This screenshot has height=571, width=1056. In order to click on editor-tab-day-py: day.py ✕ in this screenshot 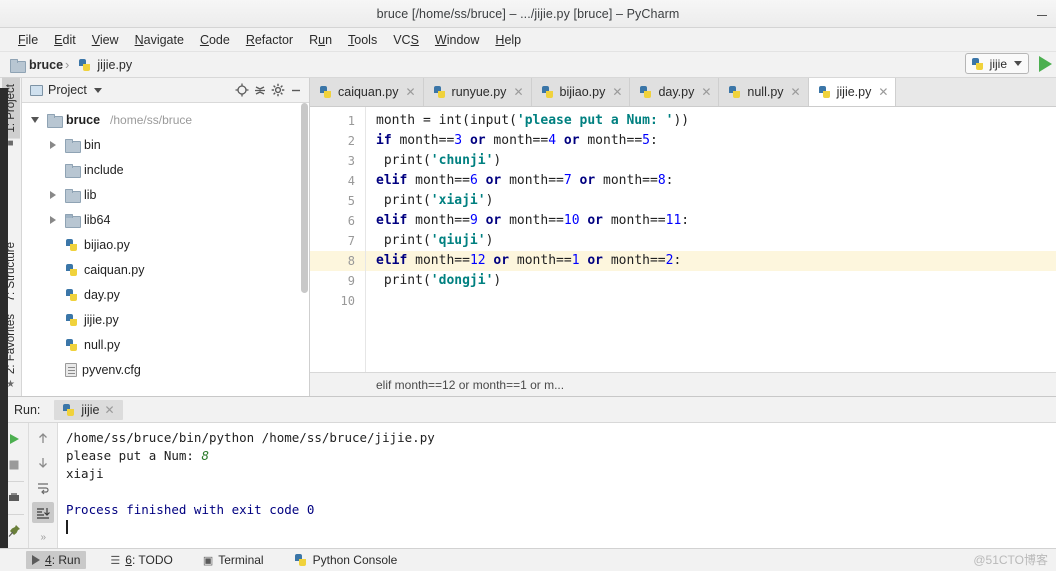, I will do `click(675, 92)`.